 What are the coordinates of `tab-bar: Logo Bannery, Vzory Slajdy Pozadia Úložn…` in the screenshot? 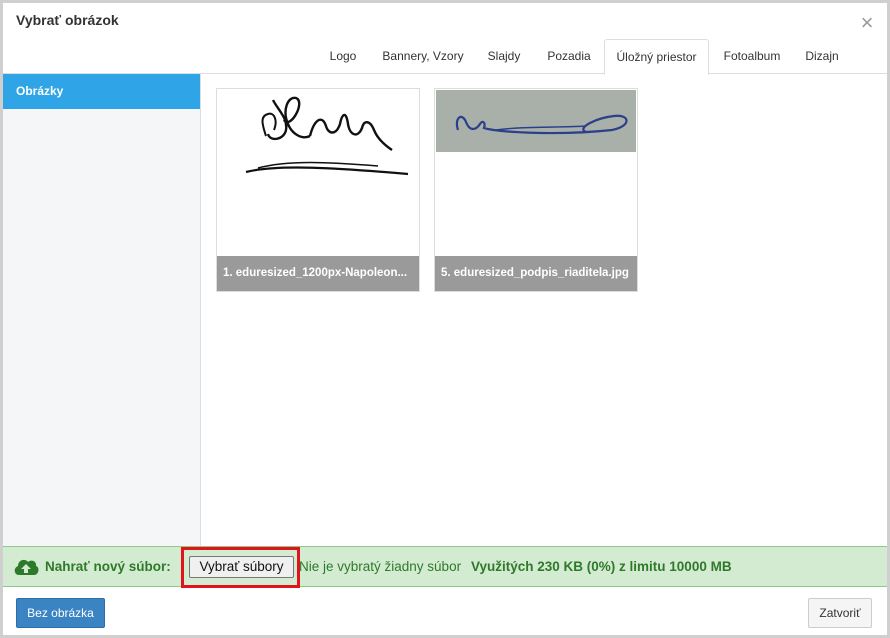 It's located at (445, 57).